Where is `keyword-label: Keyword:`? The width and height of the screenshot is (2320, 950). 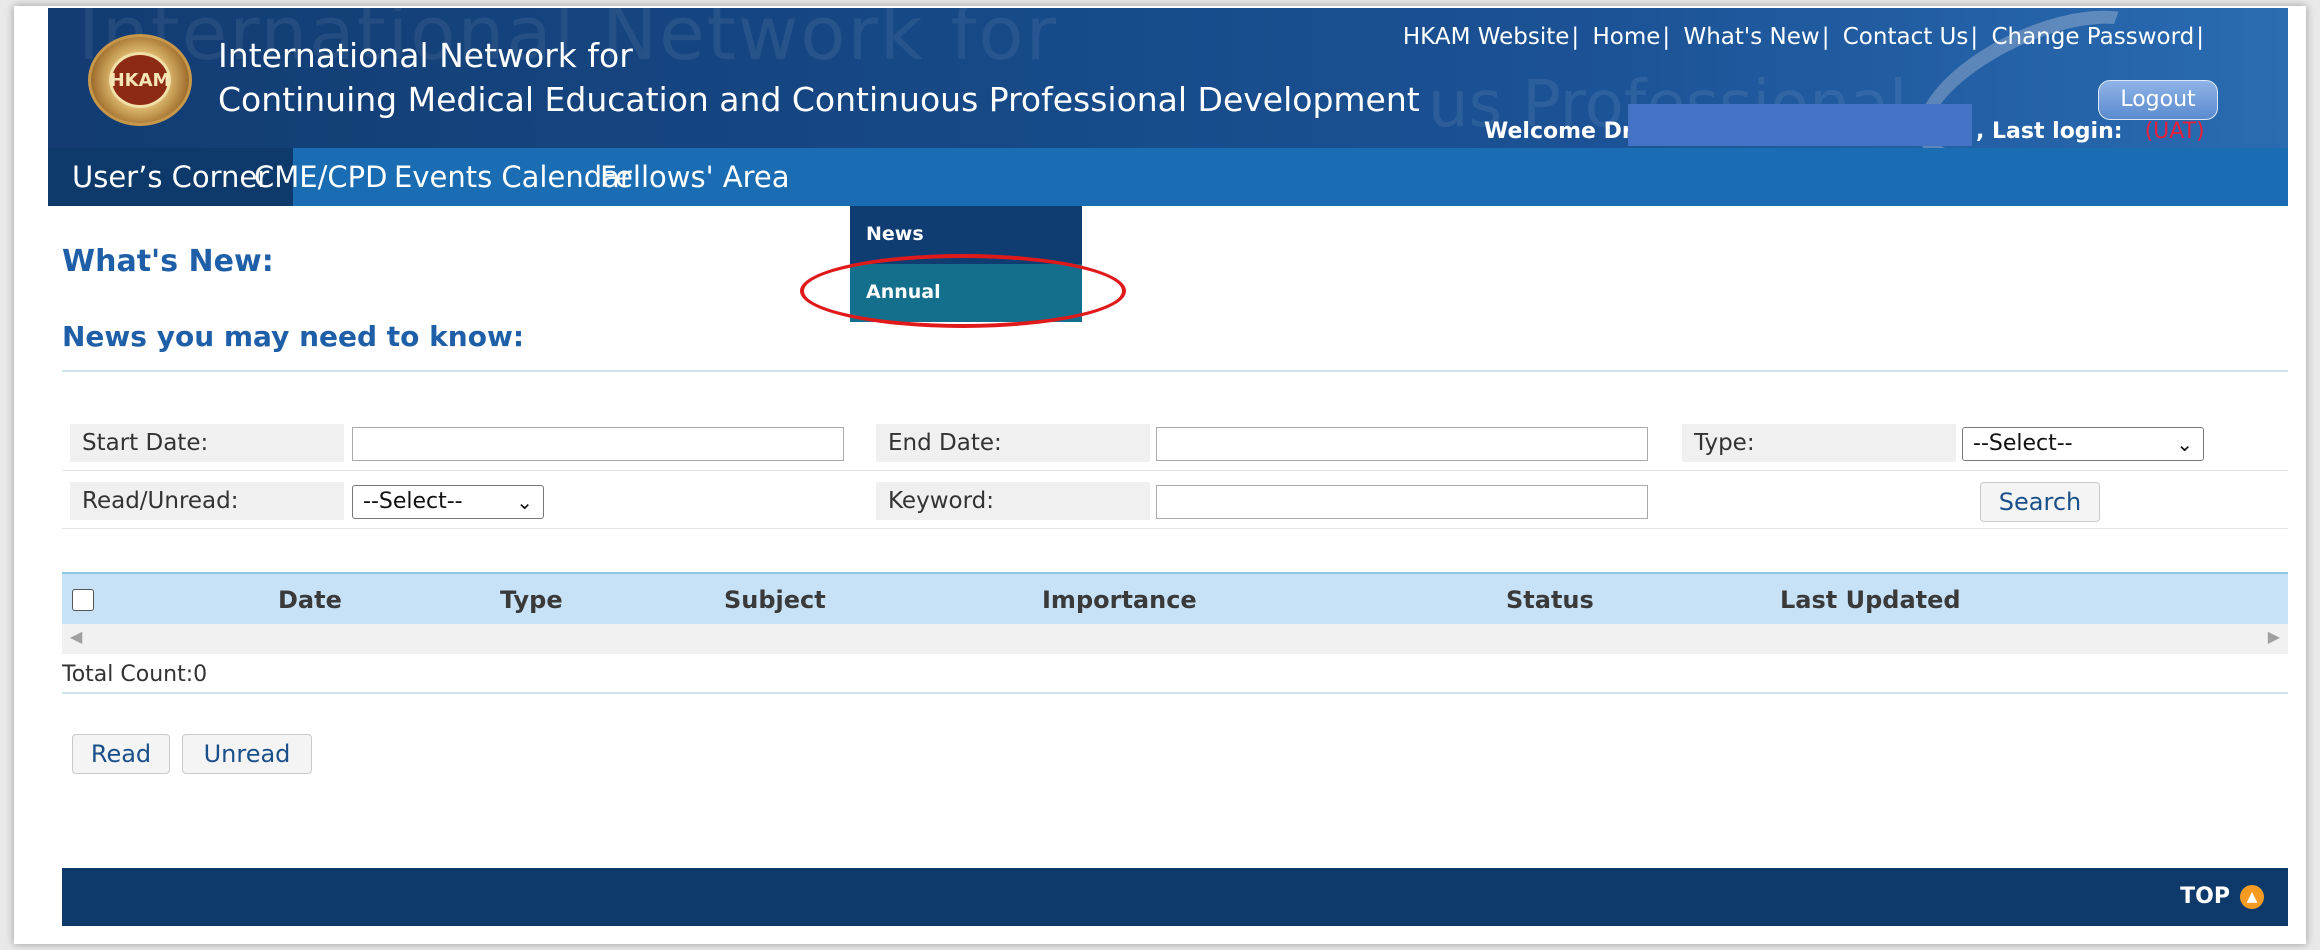
keyword-label: Keyword: is located at coordinates (1013, 501).